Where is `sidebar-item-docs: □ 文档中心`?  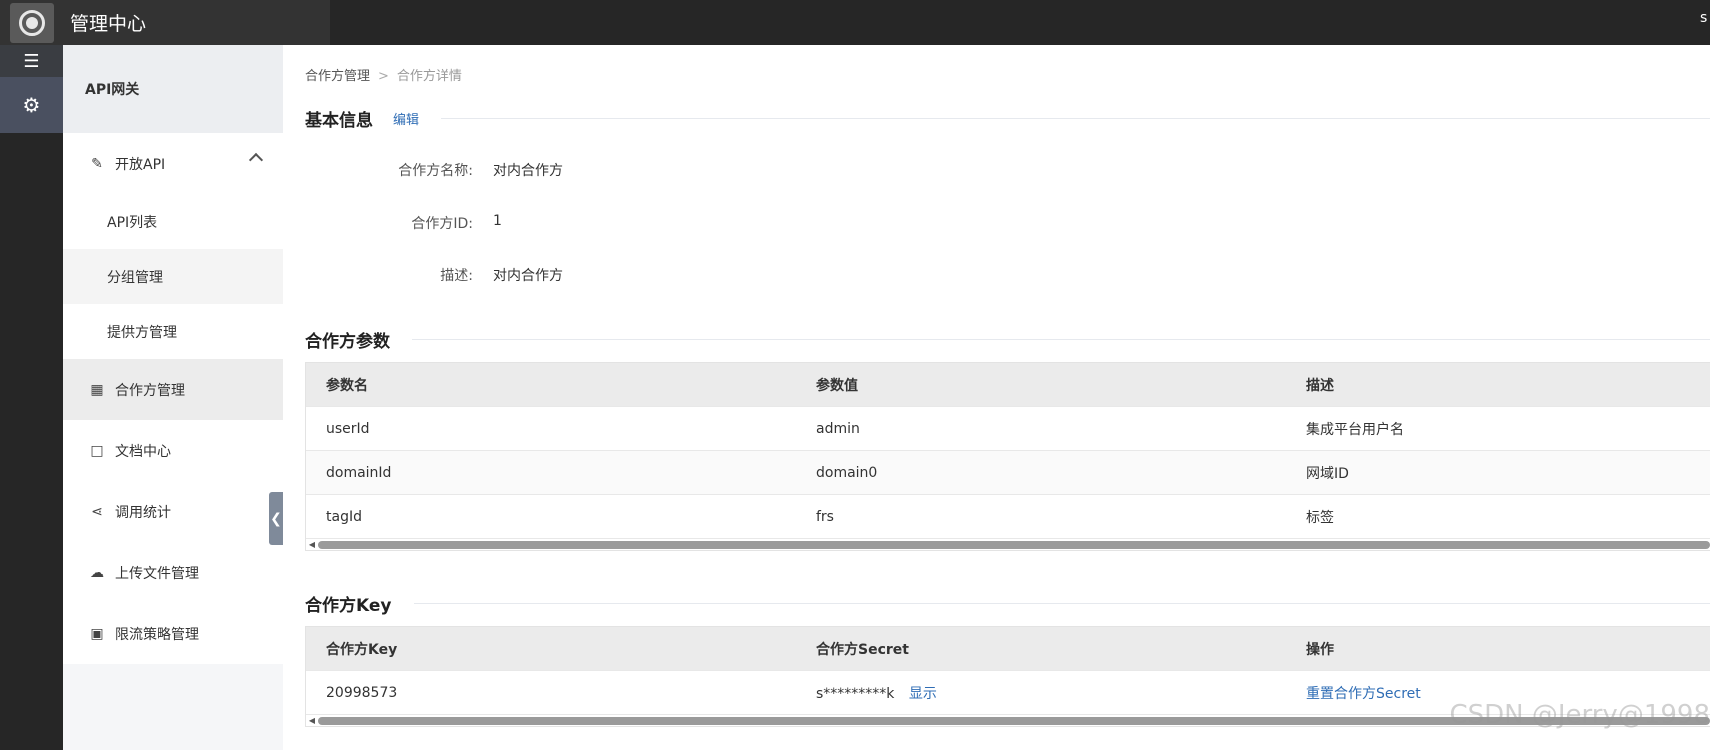
sidebar-item-docs: □ 文档中心 is located at coordinates (173, 450).